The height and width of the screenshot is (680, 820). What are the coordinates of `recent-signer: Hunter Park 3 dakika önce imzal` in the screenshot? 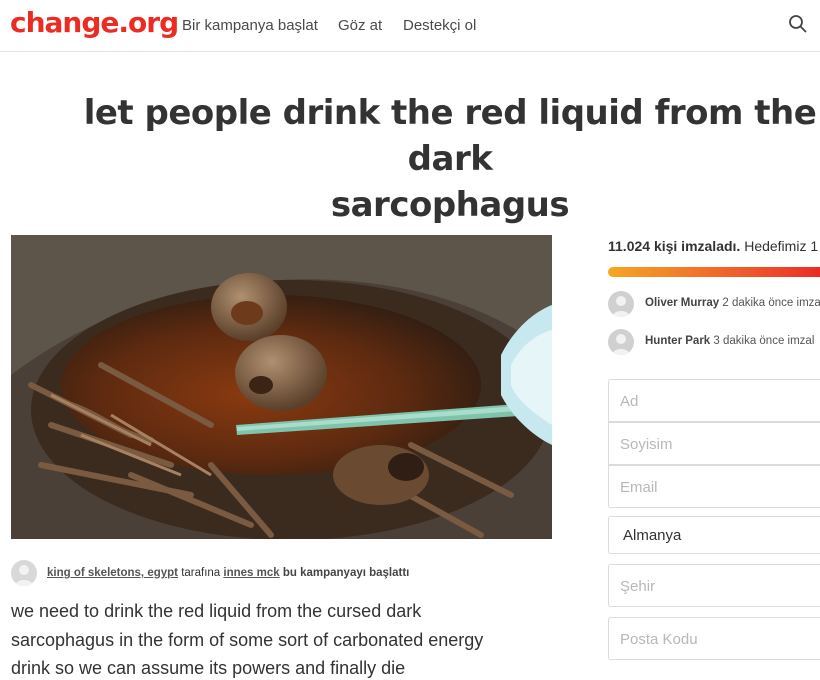 It's located at (714, 342).